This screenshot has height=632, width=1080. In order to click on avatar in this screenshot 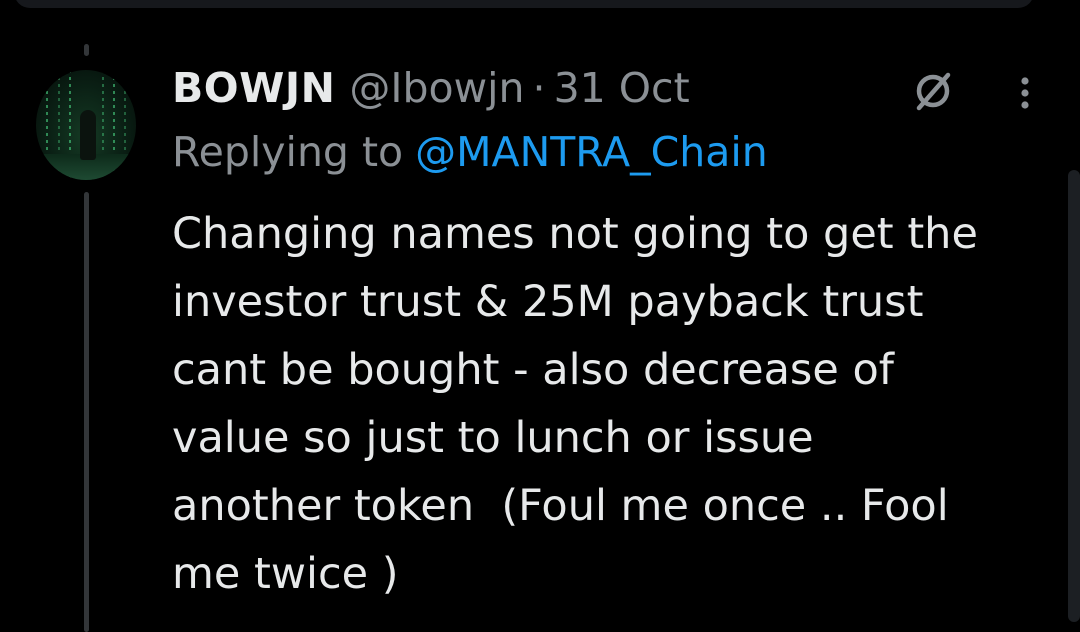, I will do `click(86, 125)`.